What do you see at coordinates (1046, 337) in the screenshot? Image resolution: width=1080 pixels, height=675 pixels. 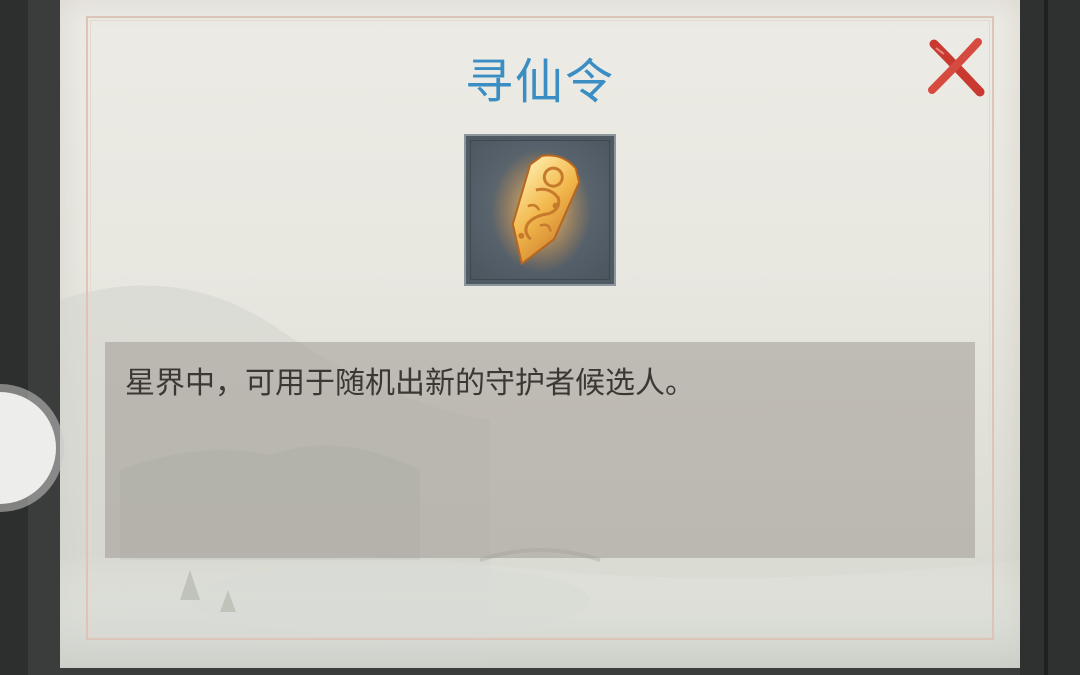 I see `edge-stripe` at bounding box center [1046, 337].